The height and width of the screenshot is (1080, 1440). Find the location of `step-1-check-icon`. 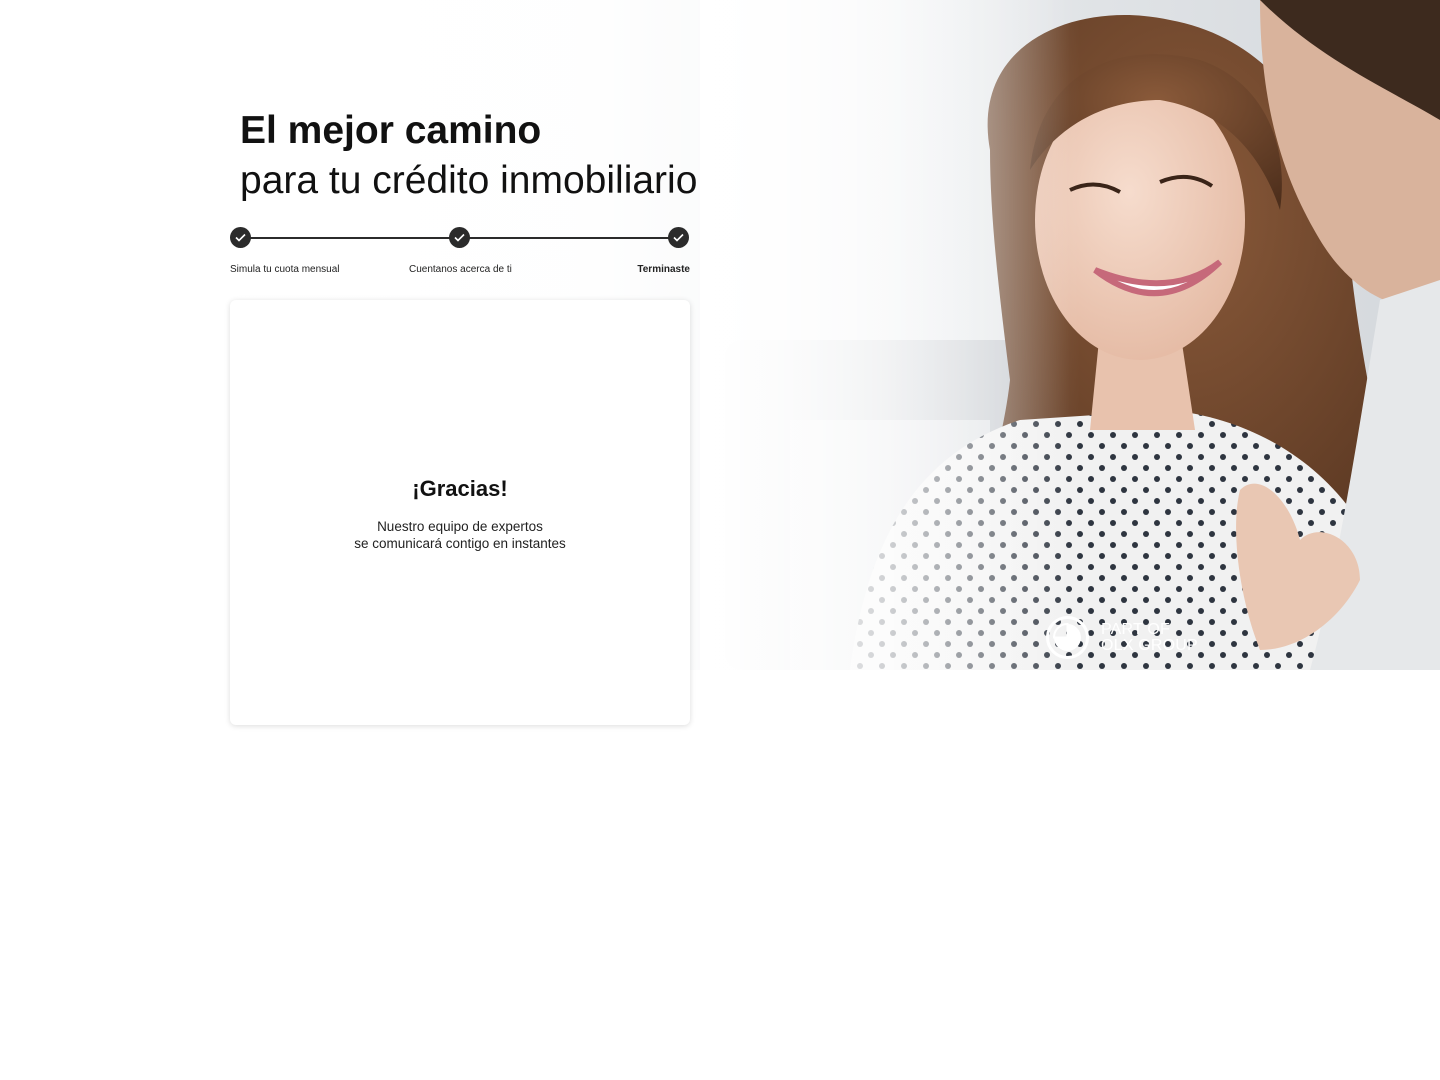

step-1-check-icon is located at coordinates (240, 237).